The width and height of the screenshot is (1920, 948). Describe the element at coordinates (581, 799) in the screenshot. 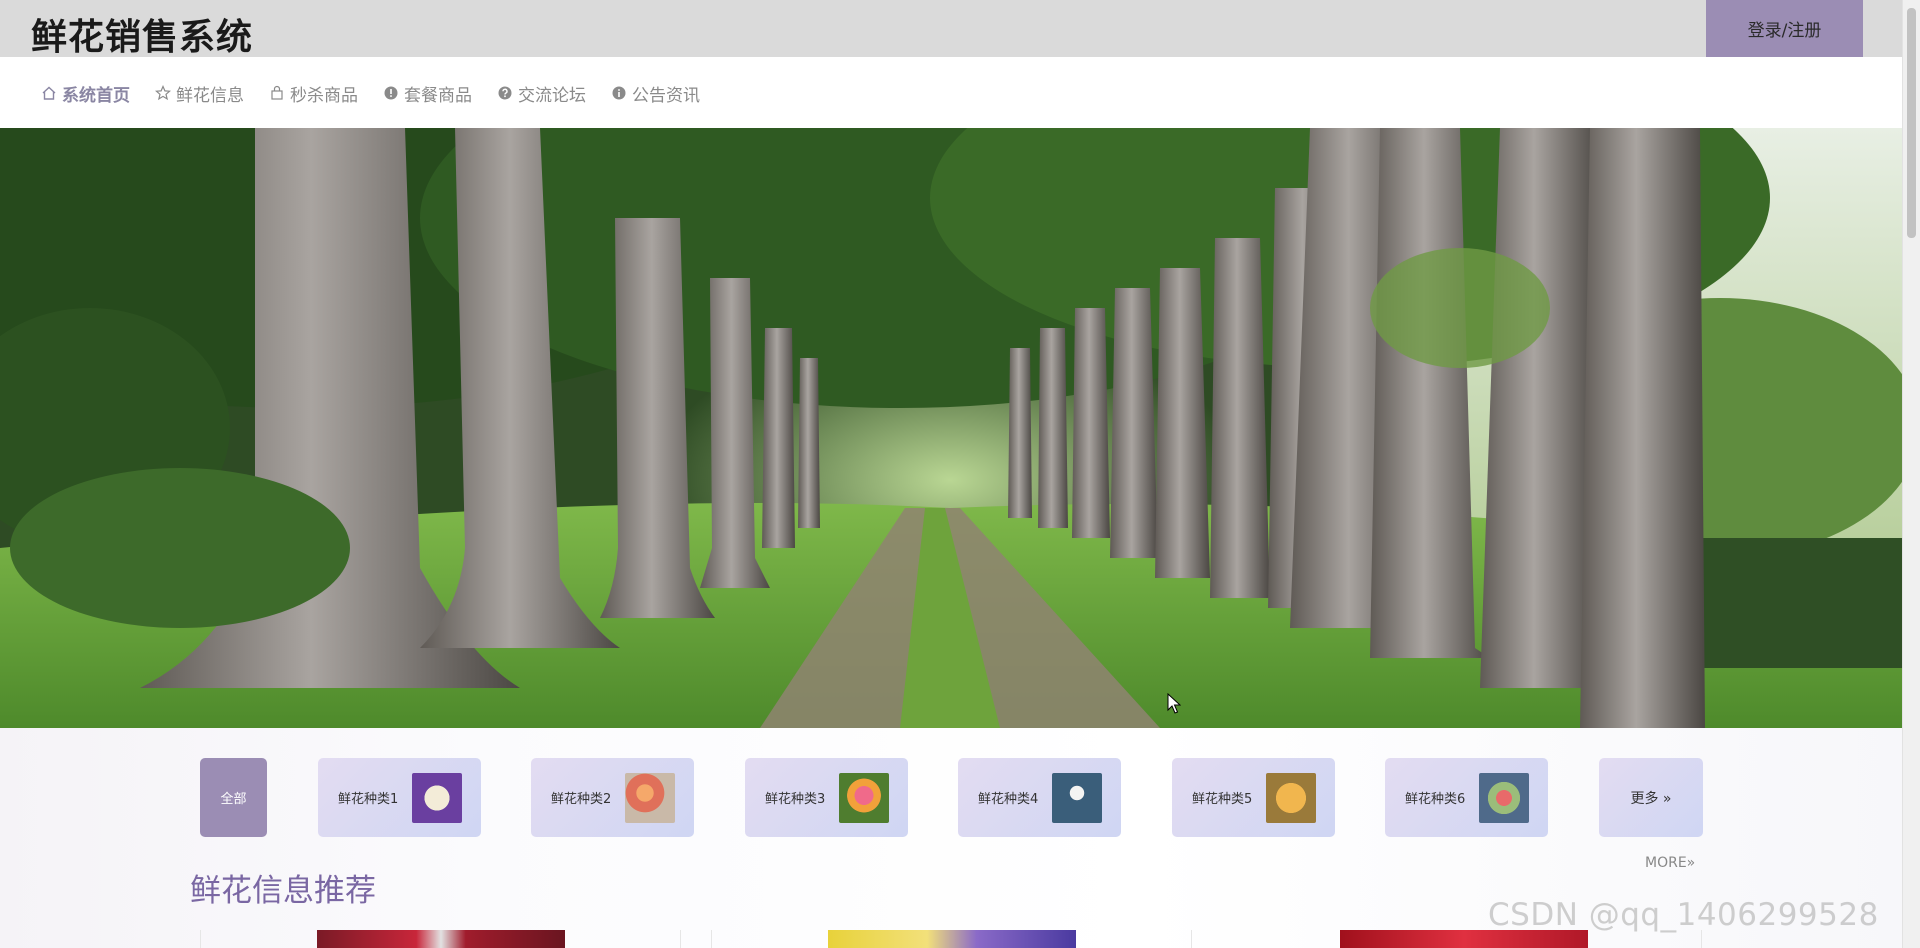

I see `category-label: 鲜花种类2` at that location.